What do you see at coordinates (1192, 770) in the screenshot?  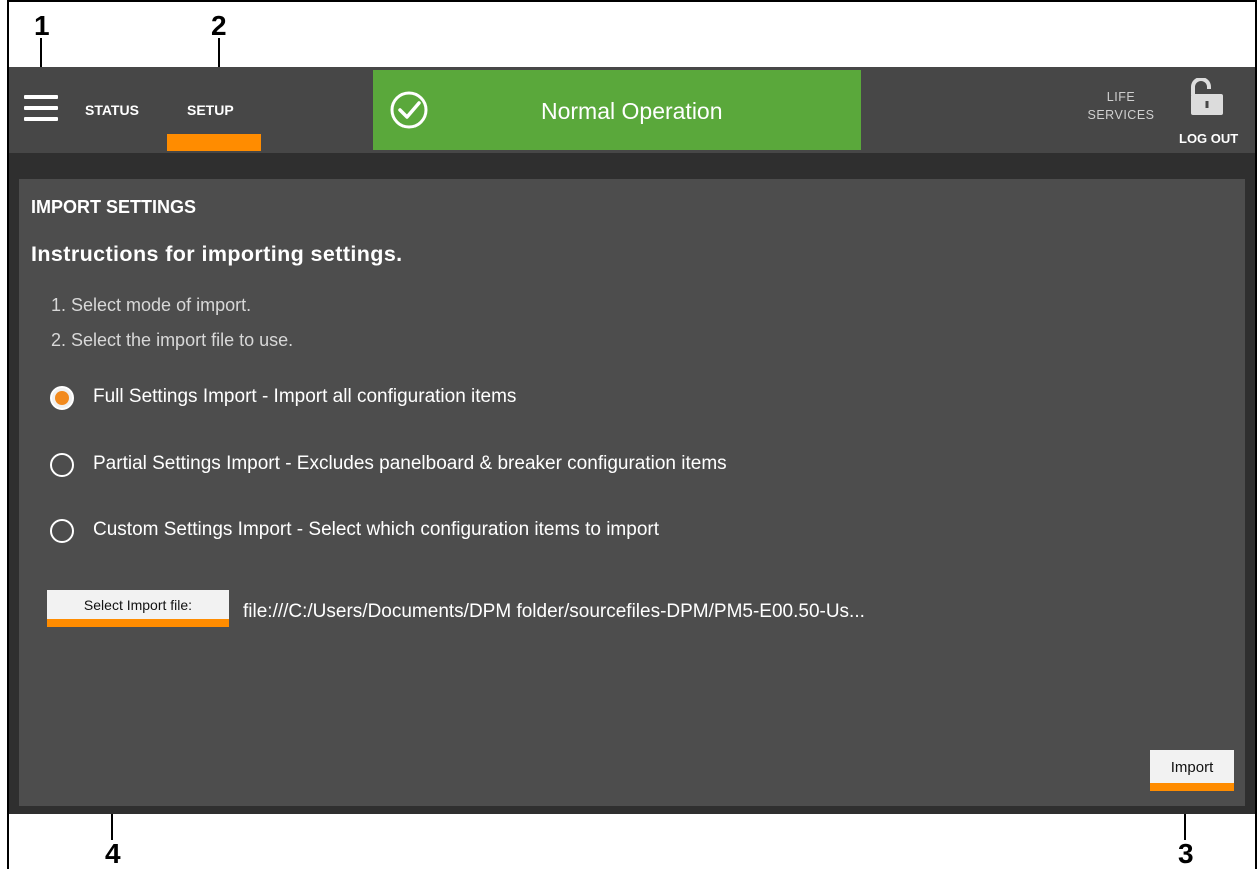 I see `import-button: Import` at bounding box center [1192, 770].